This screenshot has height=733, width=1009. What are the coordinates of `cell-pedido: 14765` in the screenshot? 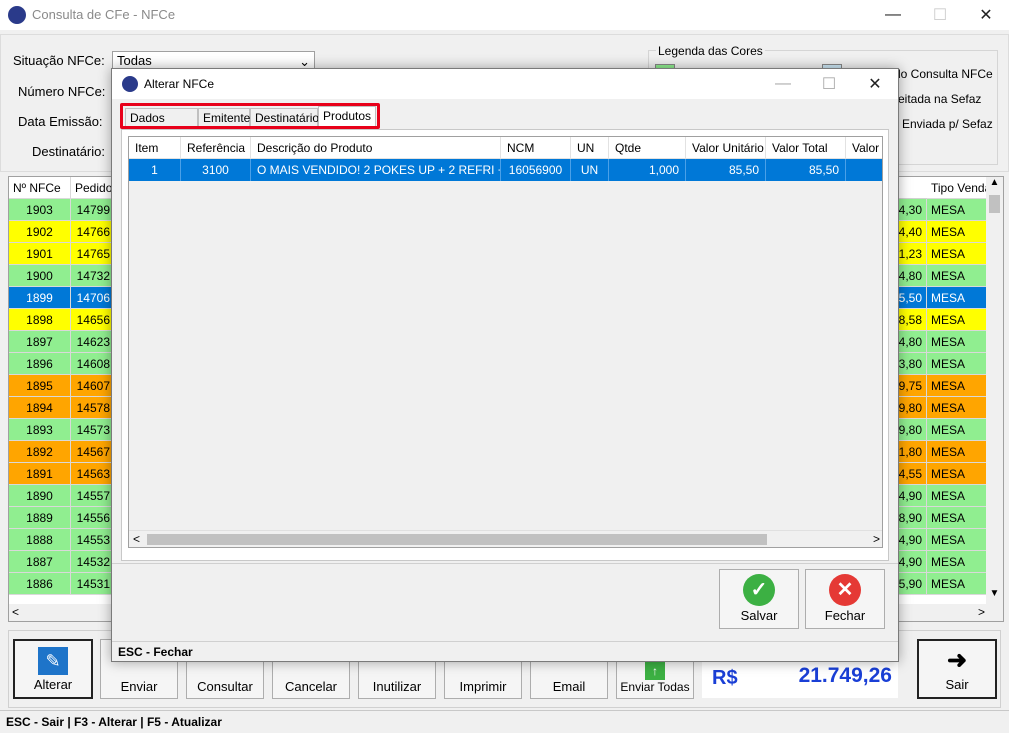 It's located at (93, 254).